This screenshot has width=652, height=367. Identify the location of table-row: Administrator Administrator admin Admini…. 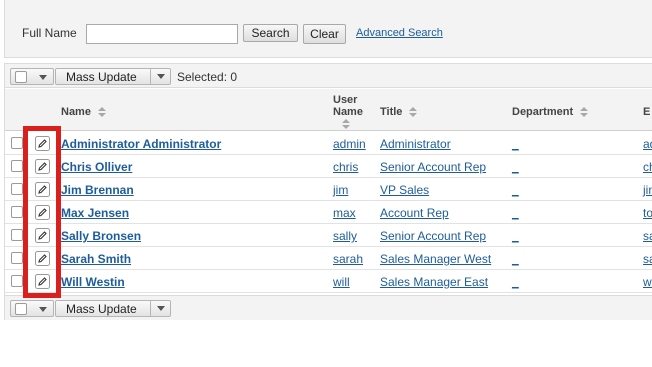
(328, 143).